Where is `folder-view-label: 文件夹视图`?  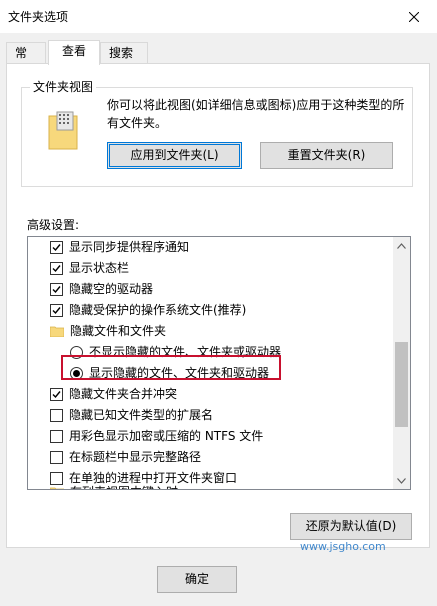 folder-view-label: 文件夹视图 is located at coordinates (63, 86).